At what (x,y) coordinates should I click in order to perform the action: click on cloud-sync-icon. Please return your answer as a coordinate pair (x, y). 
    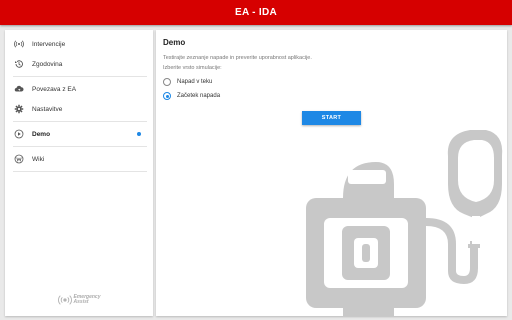
    Looking at the image, I should click on (19, 89).